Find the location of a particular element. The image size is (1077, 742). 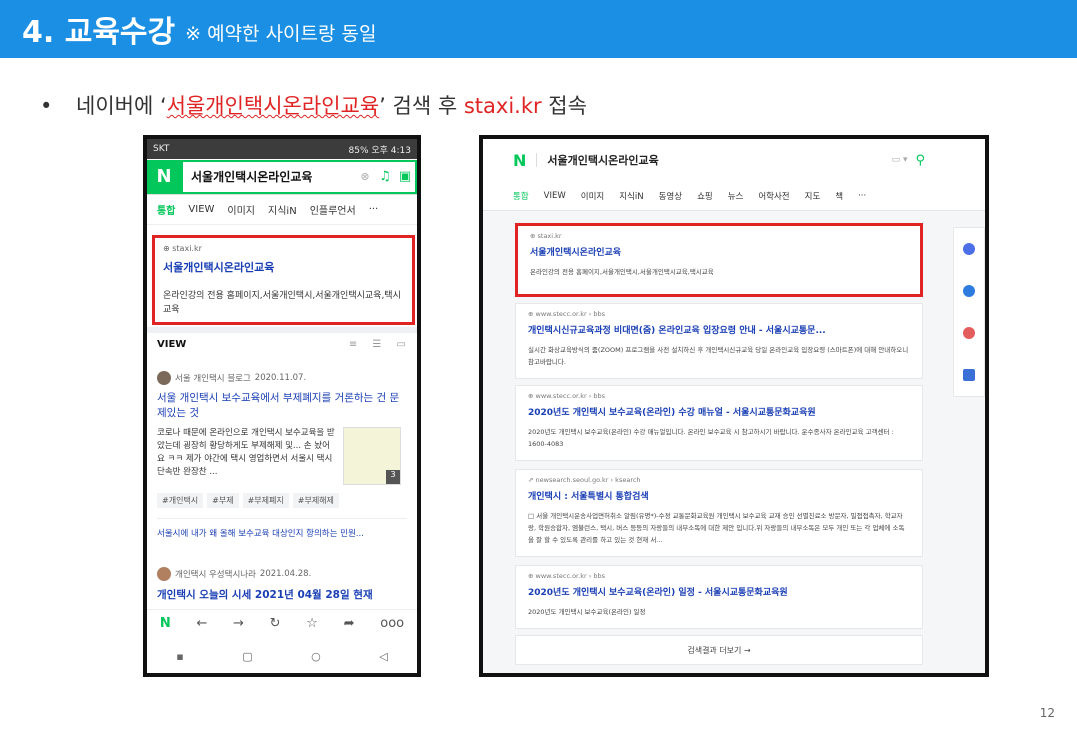

blog-title: 서울 개인택시 보수교육에서 부제폐지를 거론하는 건 문제있는 것 is located at coordinates (282, 406).